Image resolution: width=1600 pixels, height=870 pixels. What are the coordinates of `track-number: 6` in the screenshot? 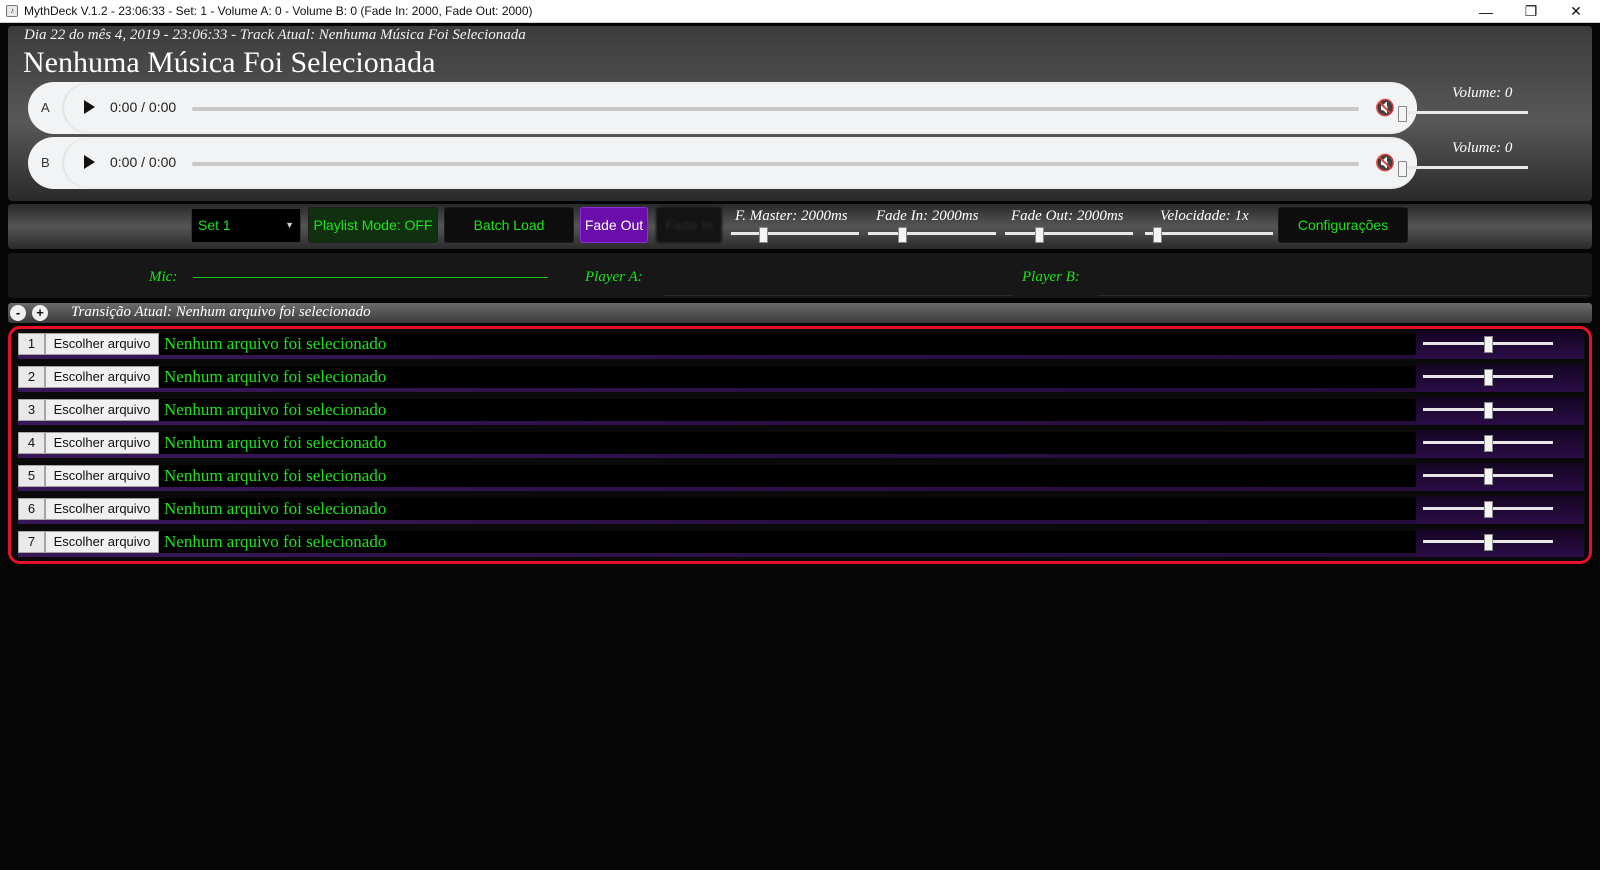 It's located at (31, 509).